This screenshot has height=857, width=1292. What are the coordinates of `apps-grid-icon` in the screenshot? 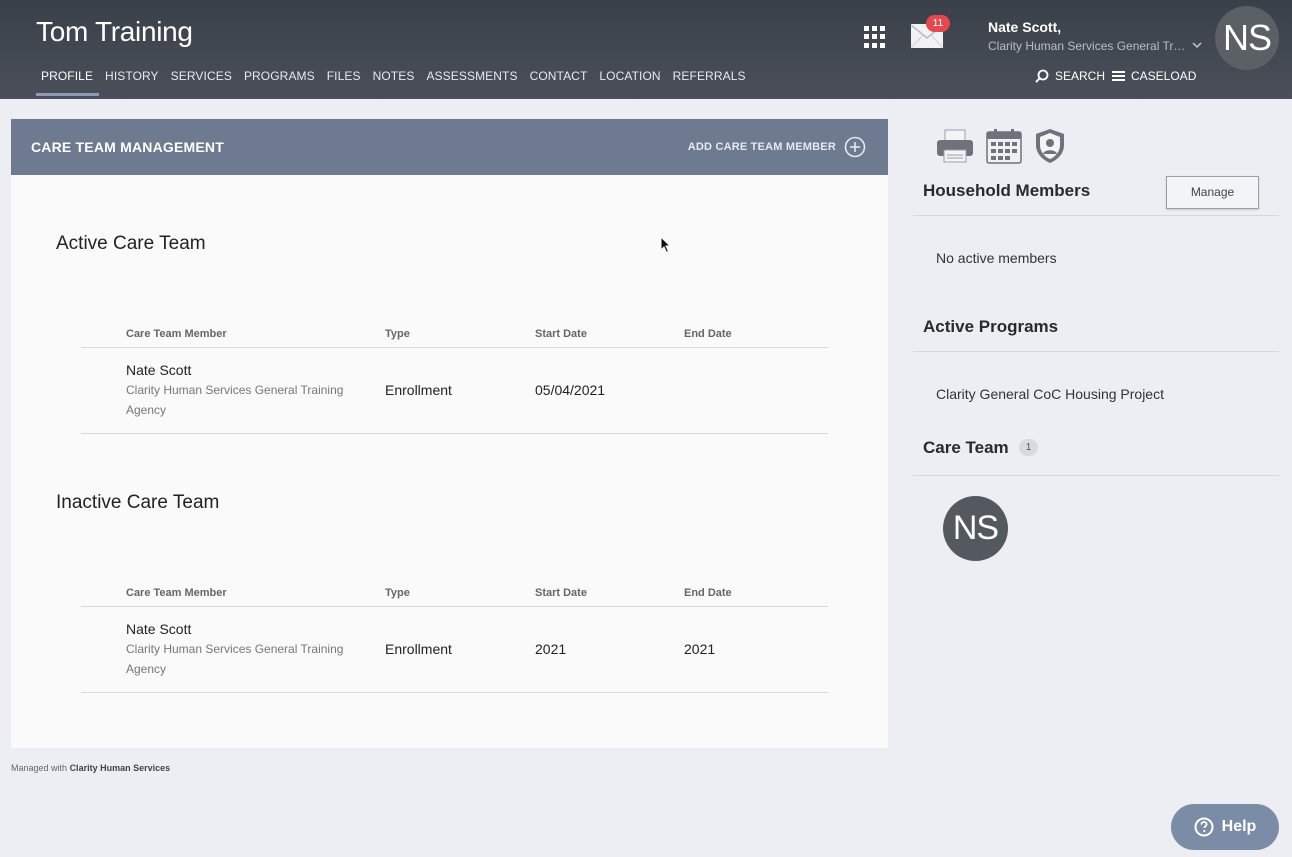 It's located at (875, 37).